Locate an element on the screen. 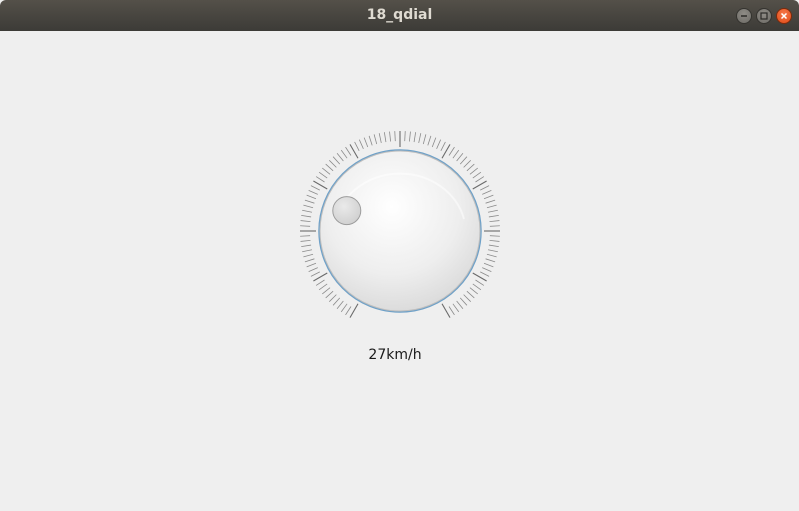 This screenshot has width=799, height=511. window-title: 18_qdial is located at coordinates (399, 15).